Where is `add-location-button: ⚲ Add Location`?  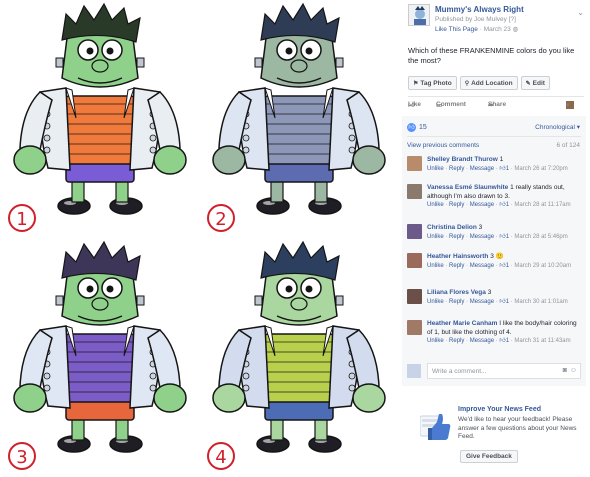 add-location-button: ⚲ Add Location is located at coordinates (488, 83).